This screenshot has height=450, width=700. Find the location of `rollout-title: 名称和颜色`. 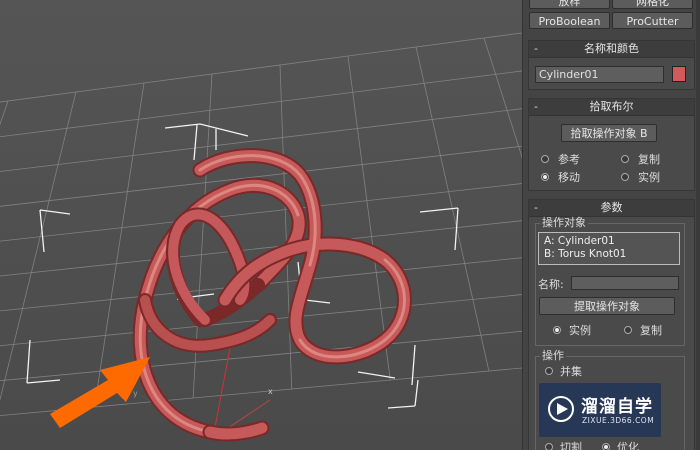

rollout-title: 名称和颜色 is located at coordinates (611, 48).